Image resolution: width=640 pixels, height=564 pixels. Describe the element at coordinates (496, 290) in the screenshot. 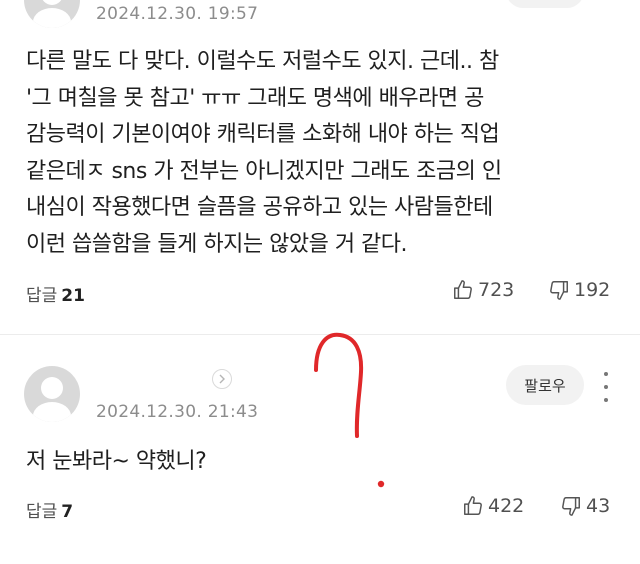

I see `like-count: 723` at that location.